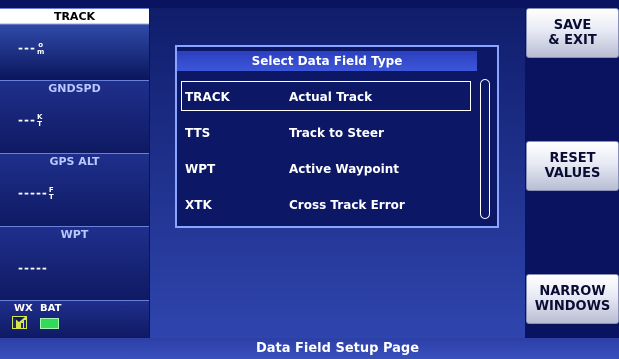  What do you see at coordinates (337, 348) in the screenshot?
I see `page-title: Data Field Setup Page` at bounding box center [337, 348].